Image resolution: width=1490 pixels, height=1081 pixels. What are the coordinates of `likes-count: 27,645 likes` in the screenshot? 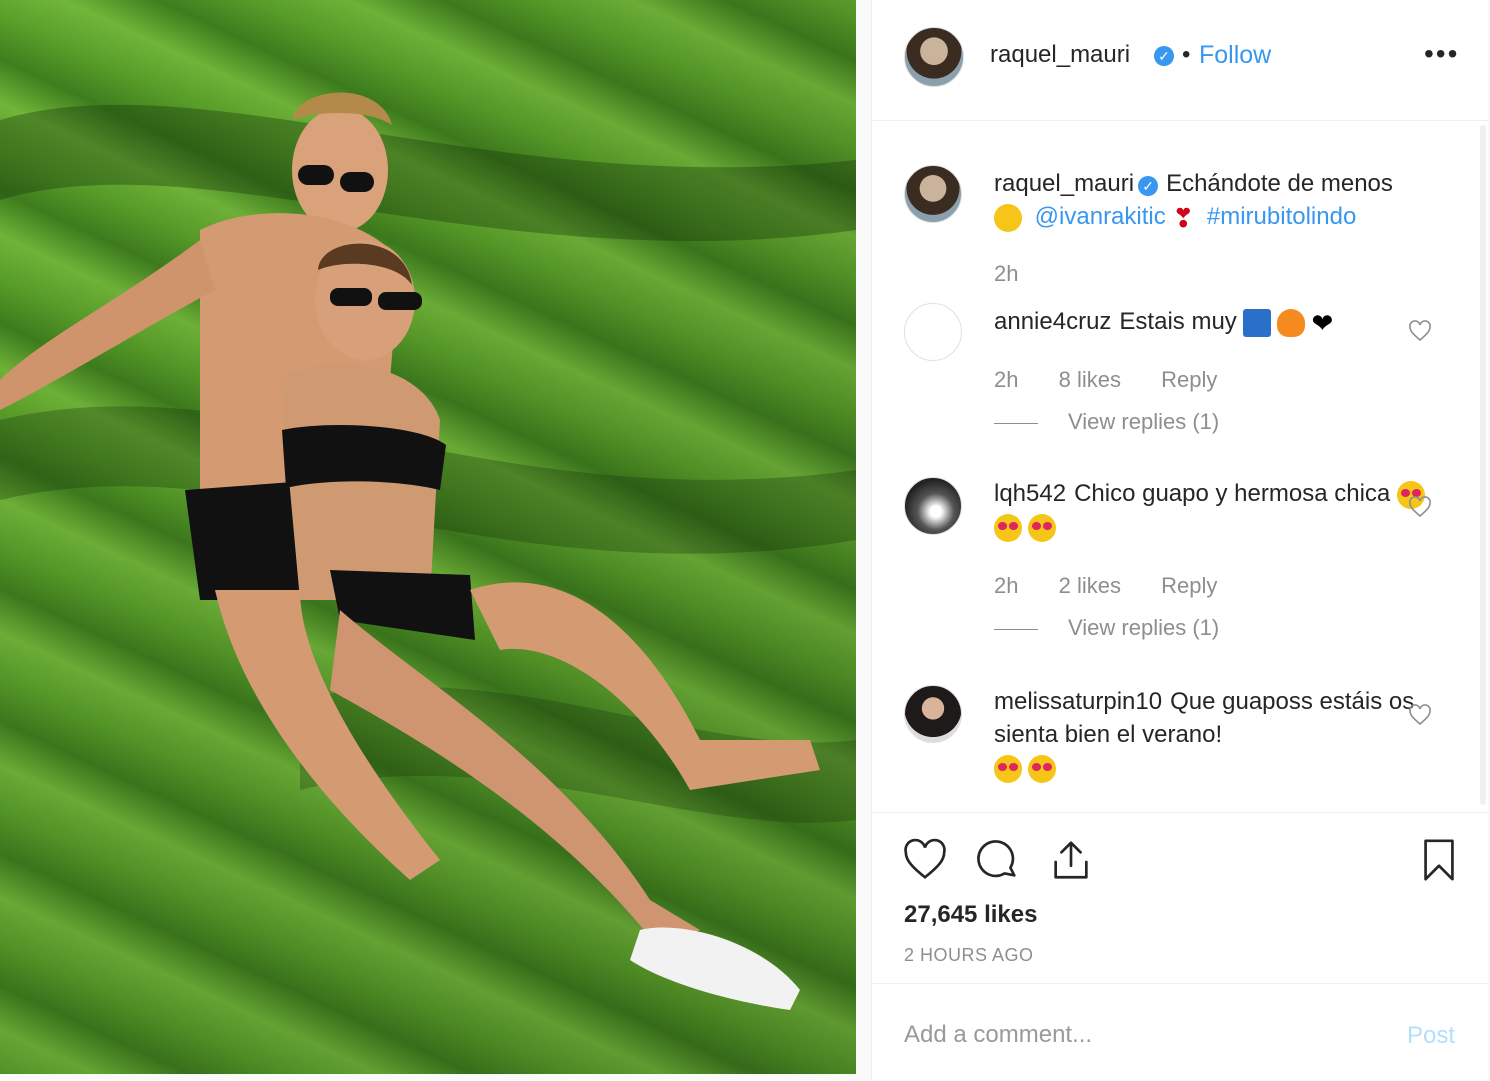 It's located at (970, 915).